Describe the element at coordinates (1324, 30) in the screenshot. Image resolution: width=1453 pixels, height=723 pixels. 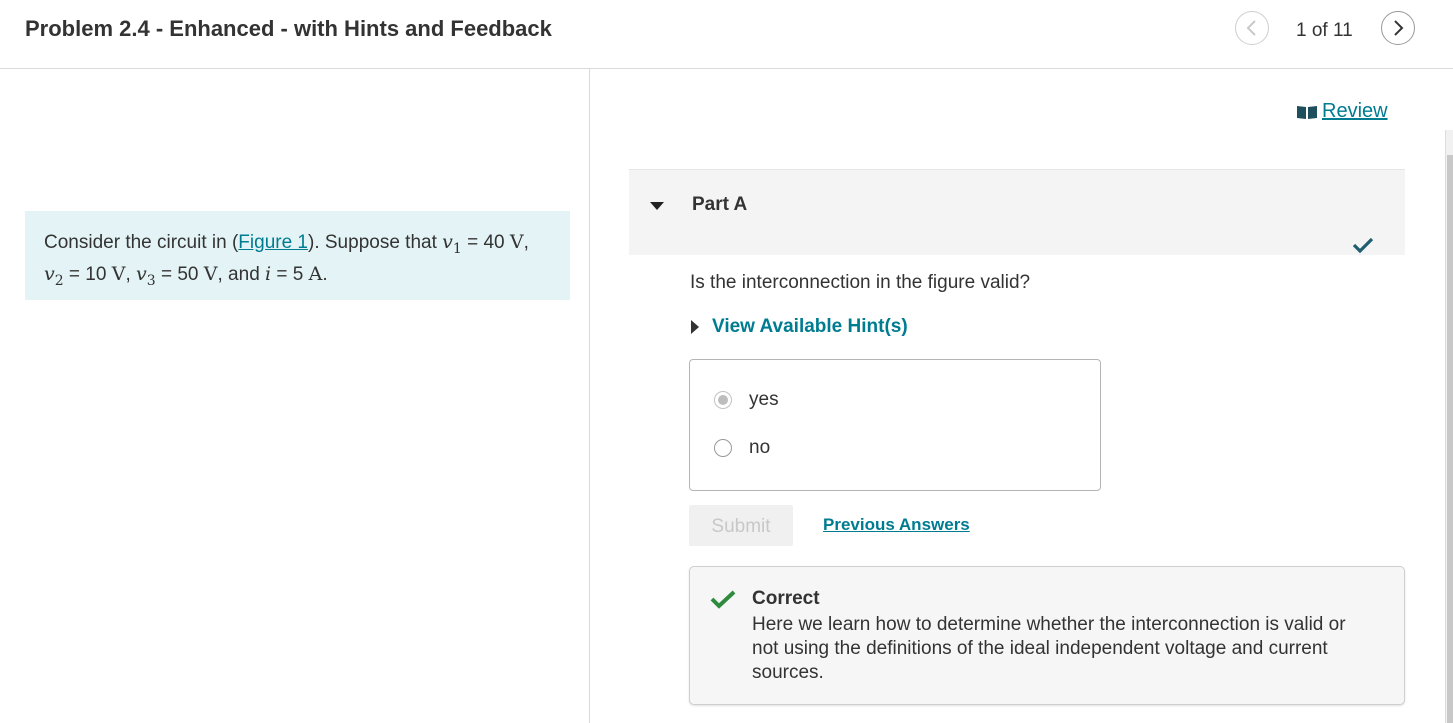
I see `problem-counter: 1 of 11` at that location.